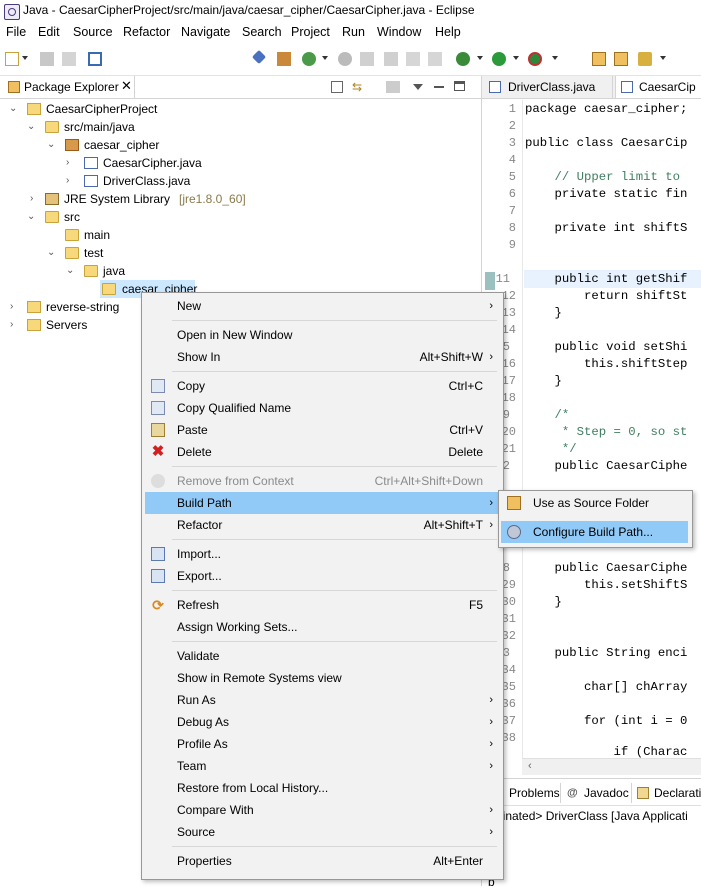 The width and height of the screenshot is (701, 889). What do you see at coordinates (322, 656) in the screenshot?
I see `menu-item-validate: Validate` at bounding box center [322, 656].